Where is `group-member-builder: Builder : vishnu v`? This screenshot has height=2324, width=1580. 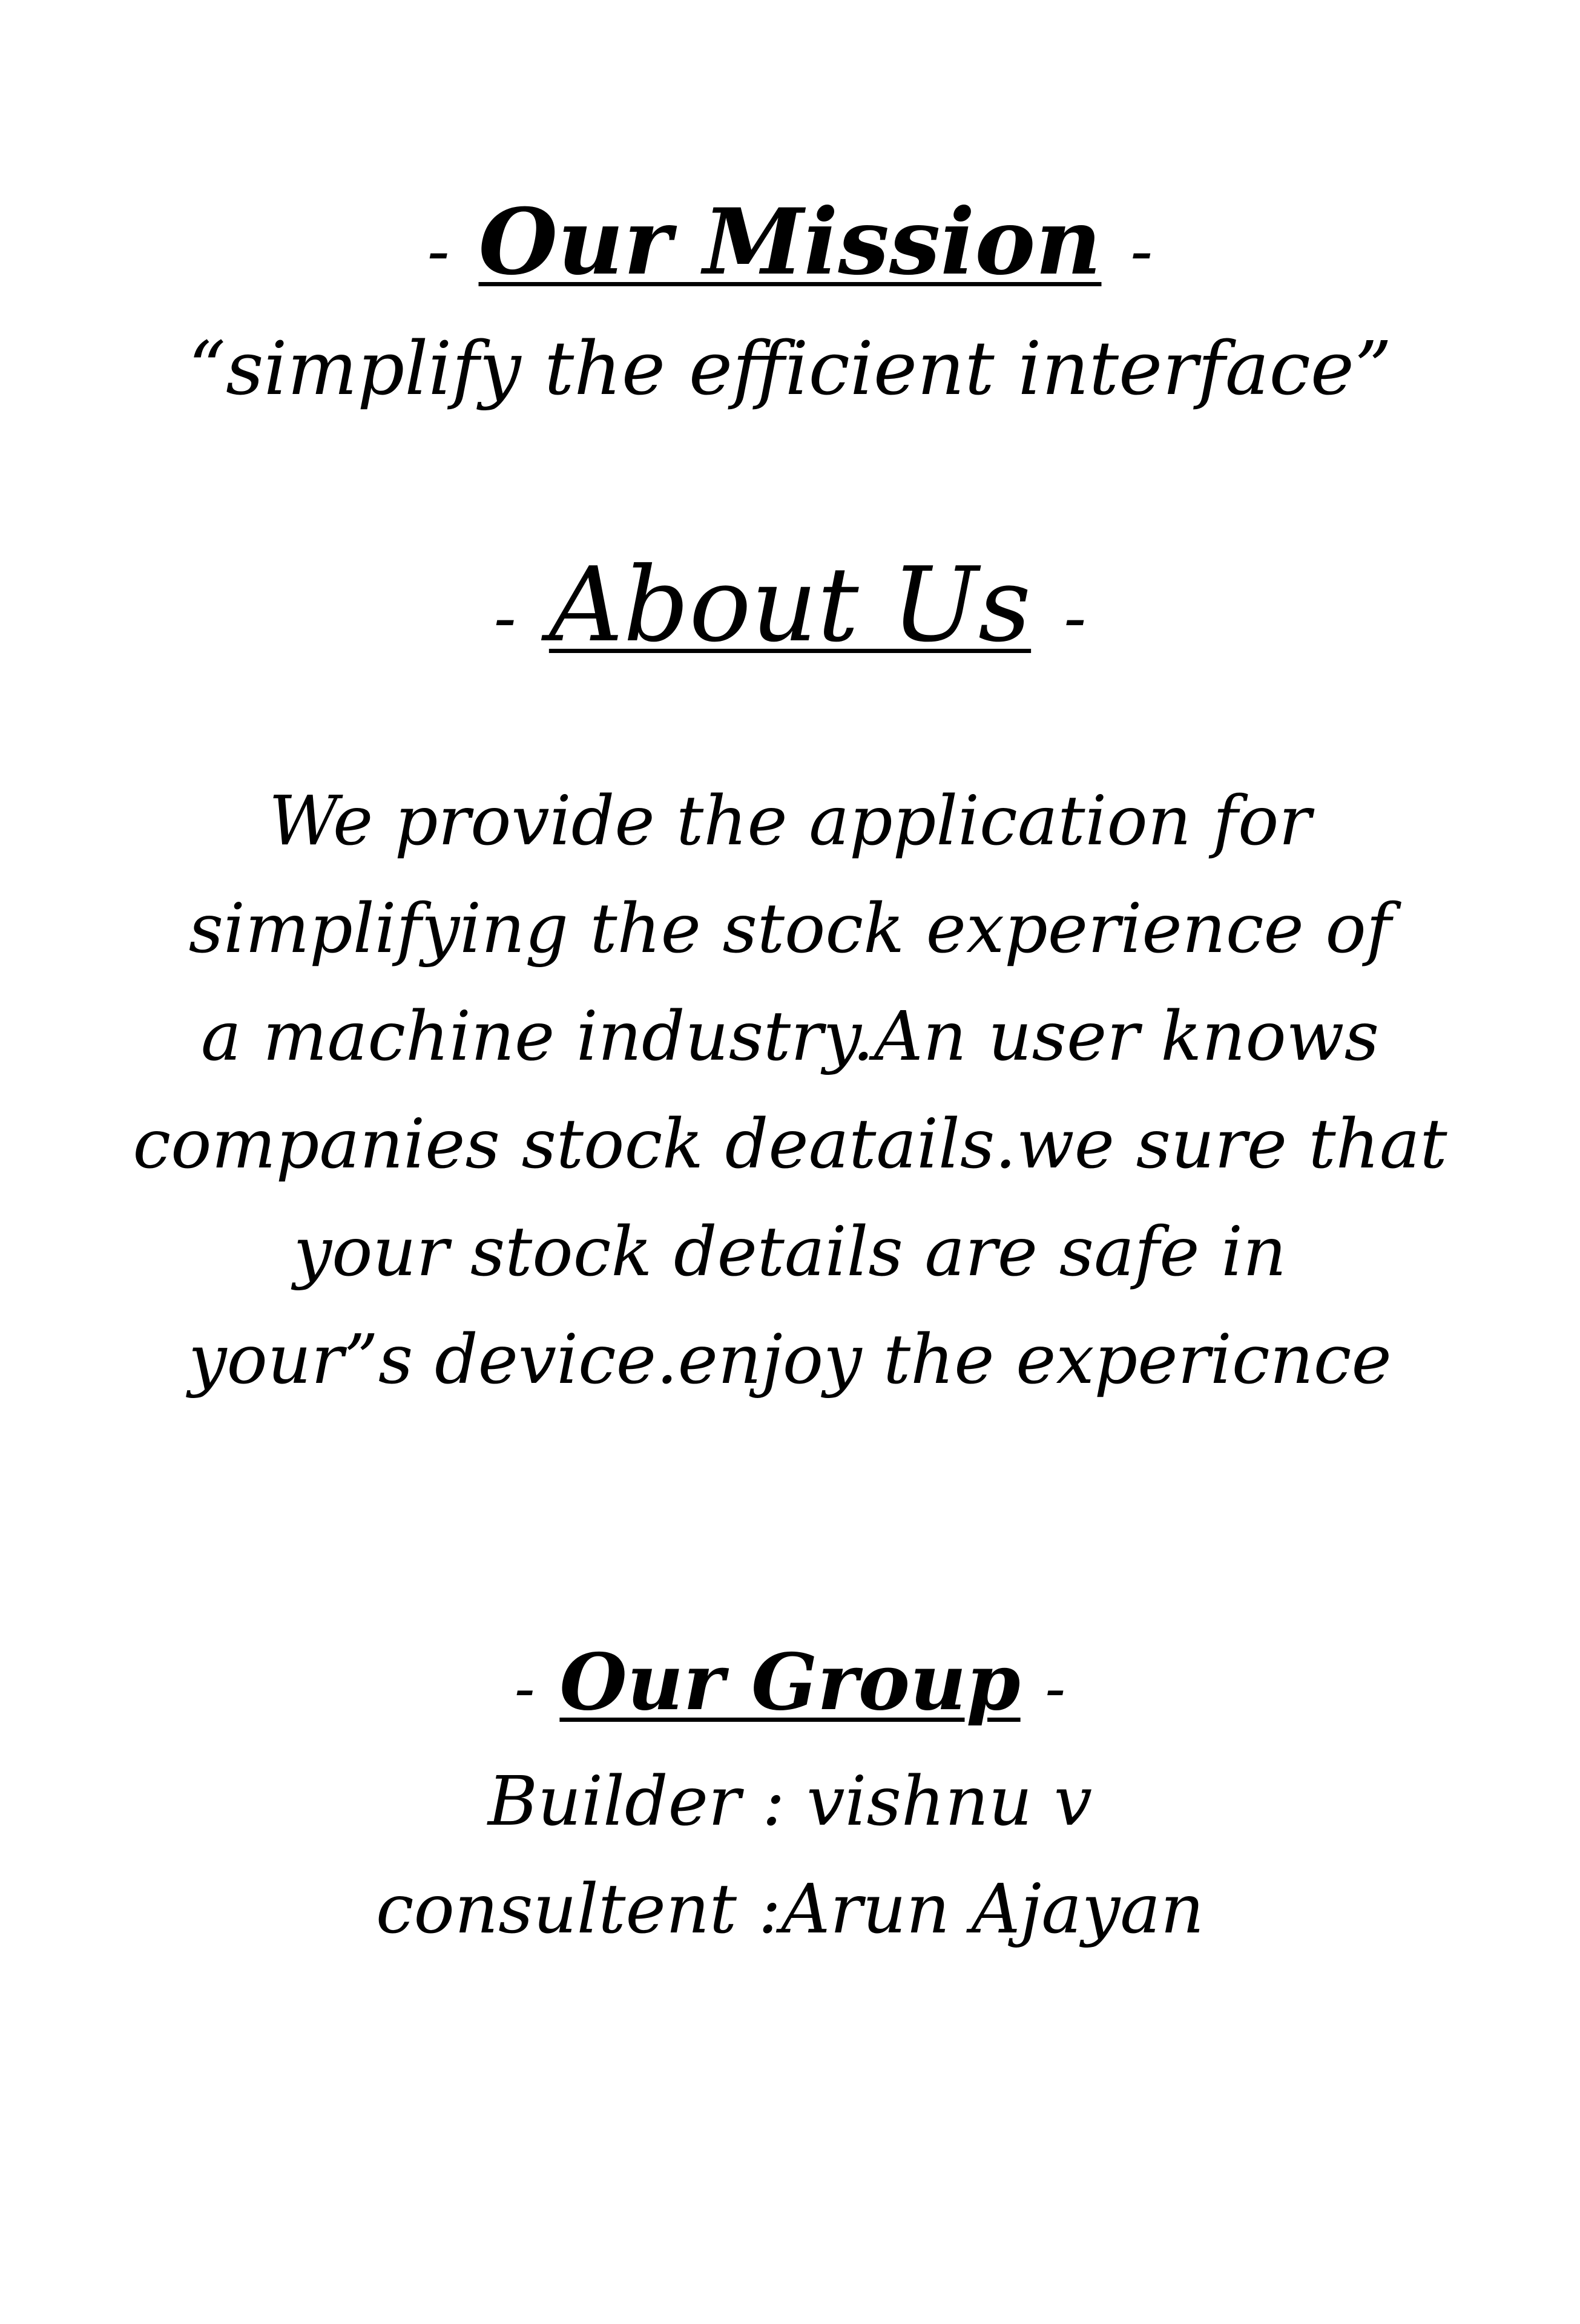
group-member-builder: Builder : vishnu v is located at coordinates (790, 1801).